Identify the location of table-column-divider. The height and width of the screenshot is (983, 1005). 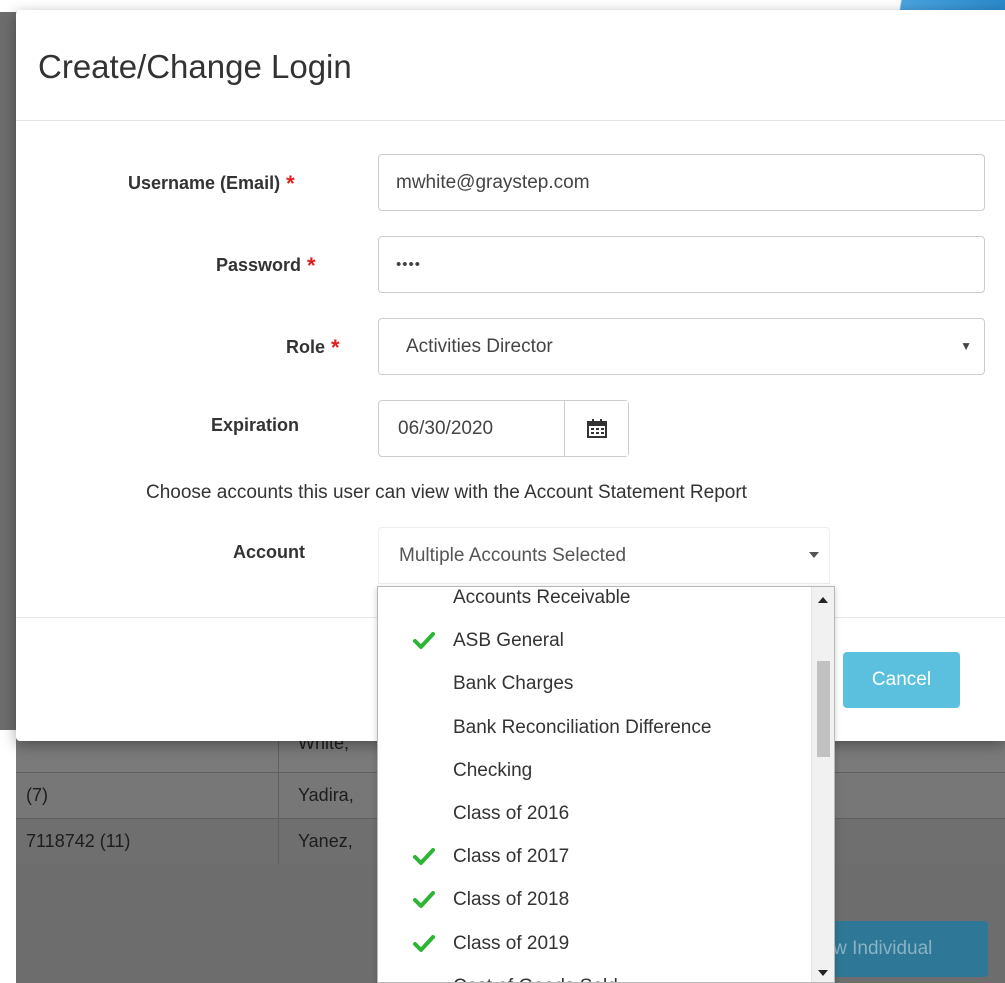
(278, 797).